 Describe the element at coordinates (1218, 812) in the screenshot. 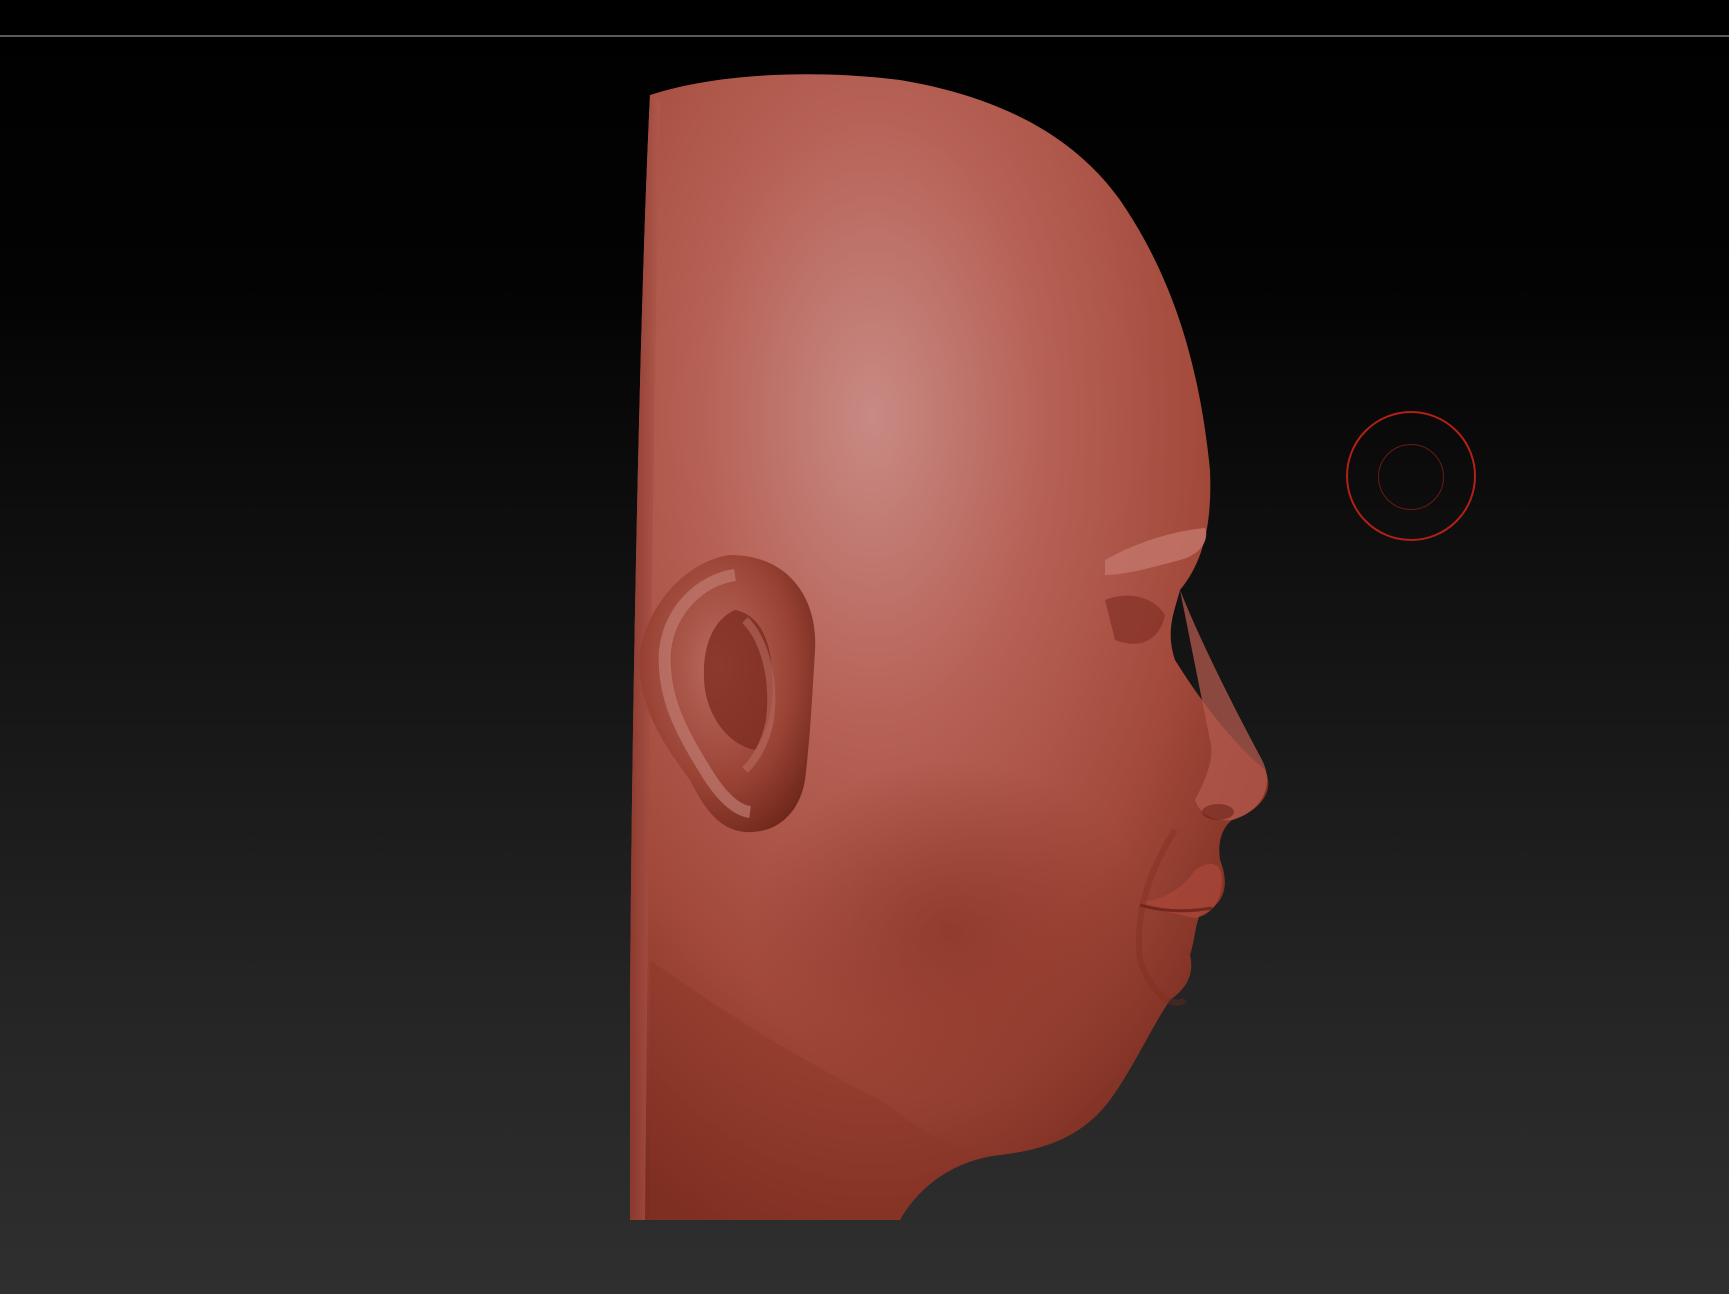

I see `nostril-shadow` at that location.